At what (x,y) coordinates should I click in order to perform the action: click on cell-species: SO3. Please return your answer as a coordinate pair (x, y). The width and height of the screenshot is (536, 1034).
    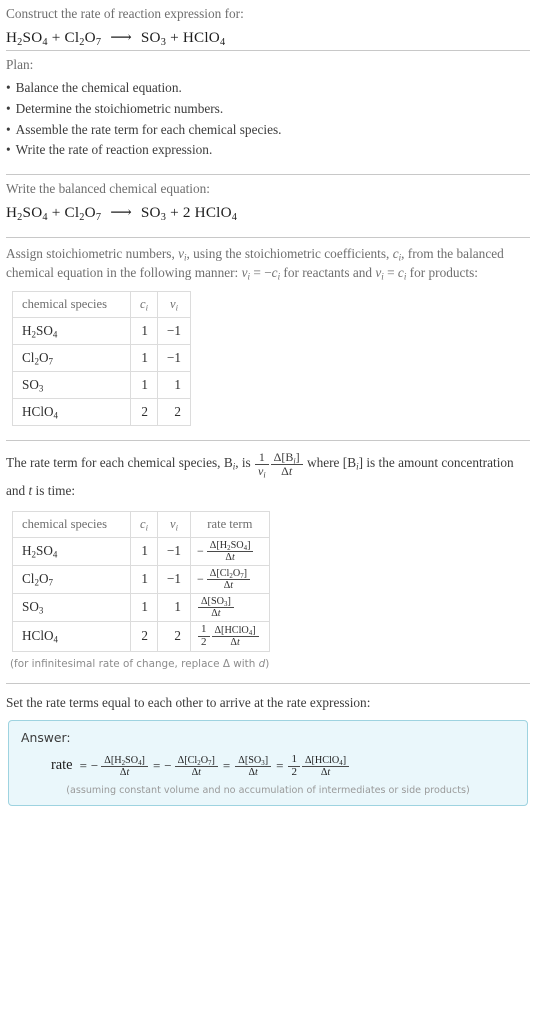
    Looking at the image, I should click on (71, 607).